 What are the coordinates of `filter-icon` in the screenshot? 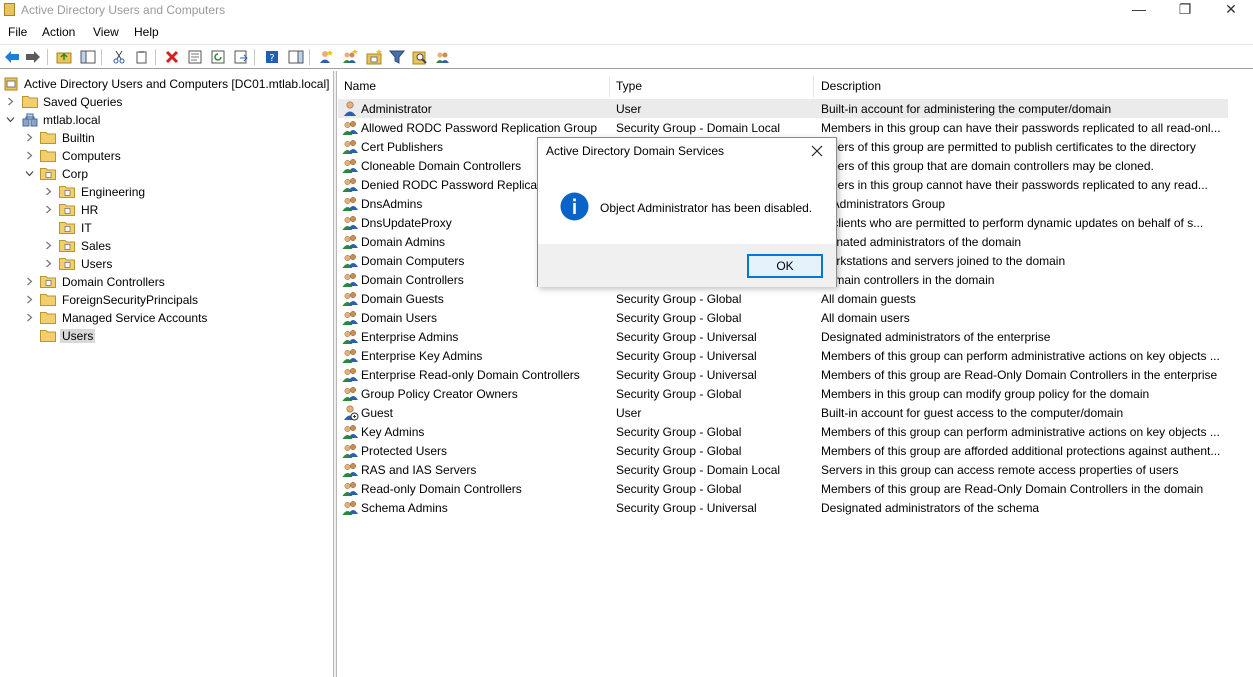 It's located at (396, 56).